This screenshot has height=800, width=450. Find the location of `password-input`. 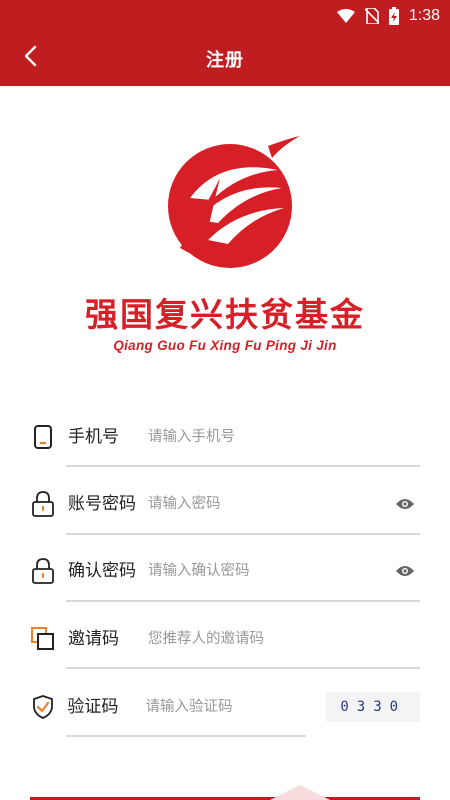

password-input is located at coordinates (265, 504).